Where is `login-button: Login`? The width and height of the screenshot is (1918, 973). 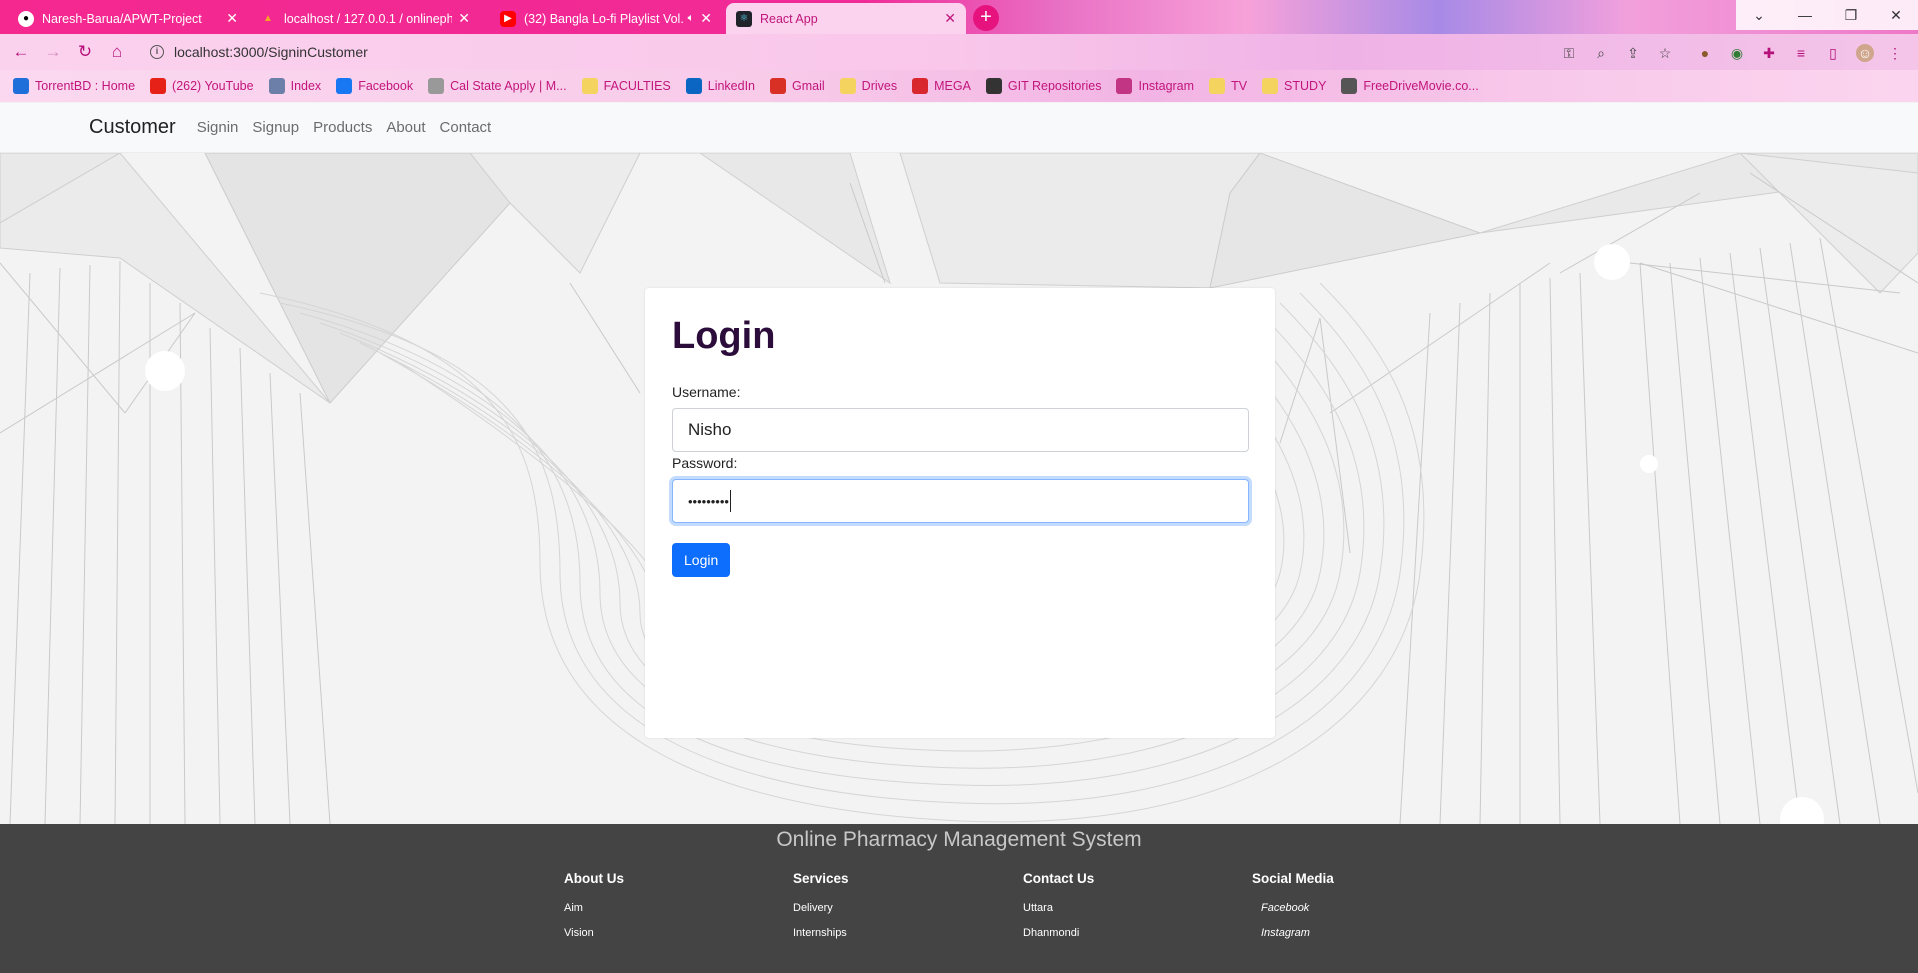
login-button: Login is located at coordinates (701, 560).